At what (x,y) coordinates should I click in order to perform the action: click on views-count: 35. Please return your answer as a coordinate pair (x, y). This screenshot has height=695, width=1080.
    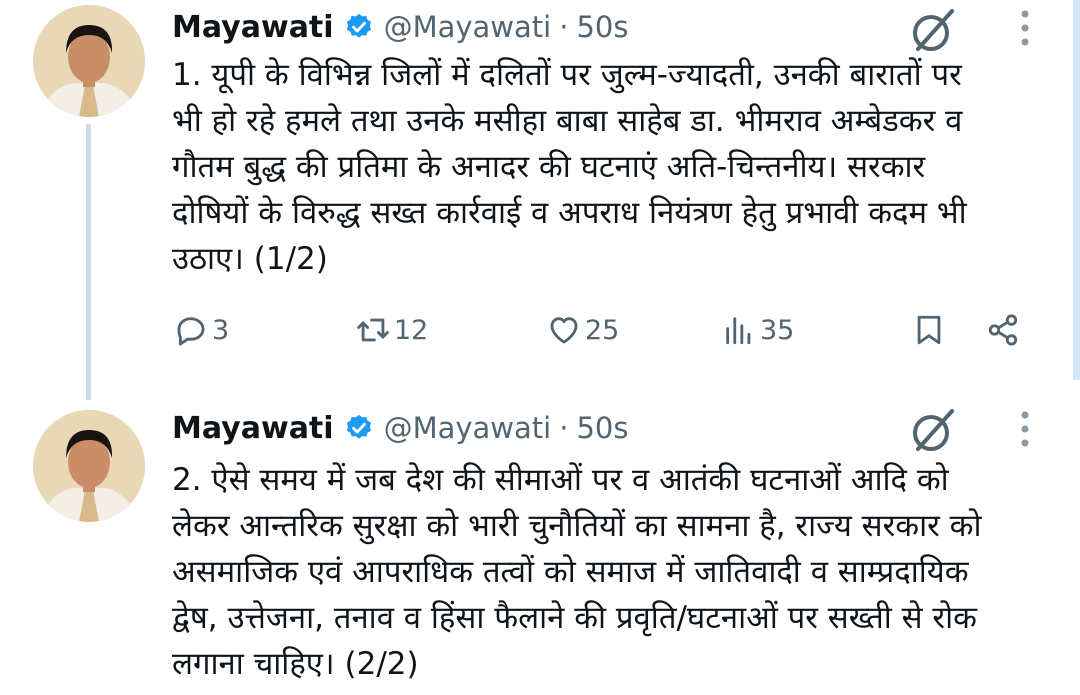
    Looking at the image, I should click on (777, 330).